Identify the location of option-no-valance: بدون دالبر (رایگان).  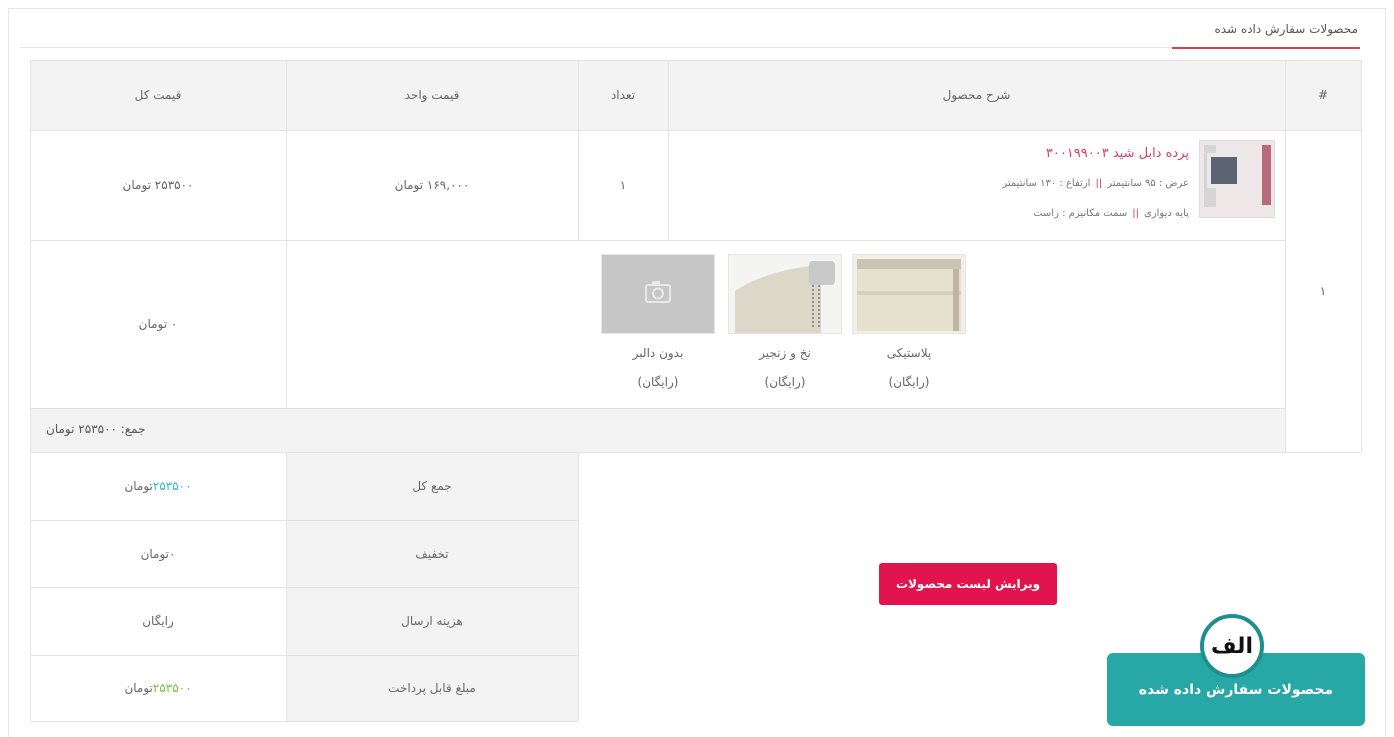
(658, 328).